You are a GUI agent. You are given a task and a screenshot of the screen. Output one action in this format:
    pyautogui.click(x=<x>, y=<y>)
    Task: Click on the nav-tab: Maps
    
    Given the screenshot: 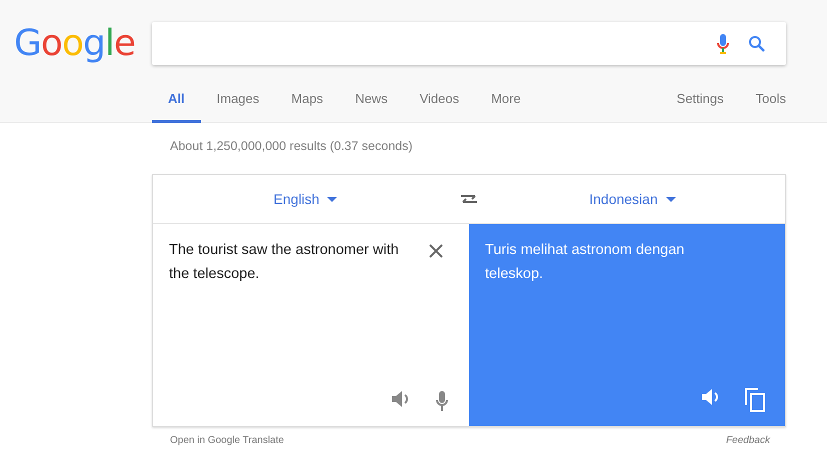 What is the action you would take?
    pyautogui.click(x=307, y=100)
    